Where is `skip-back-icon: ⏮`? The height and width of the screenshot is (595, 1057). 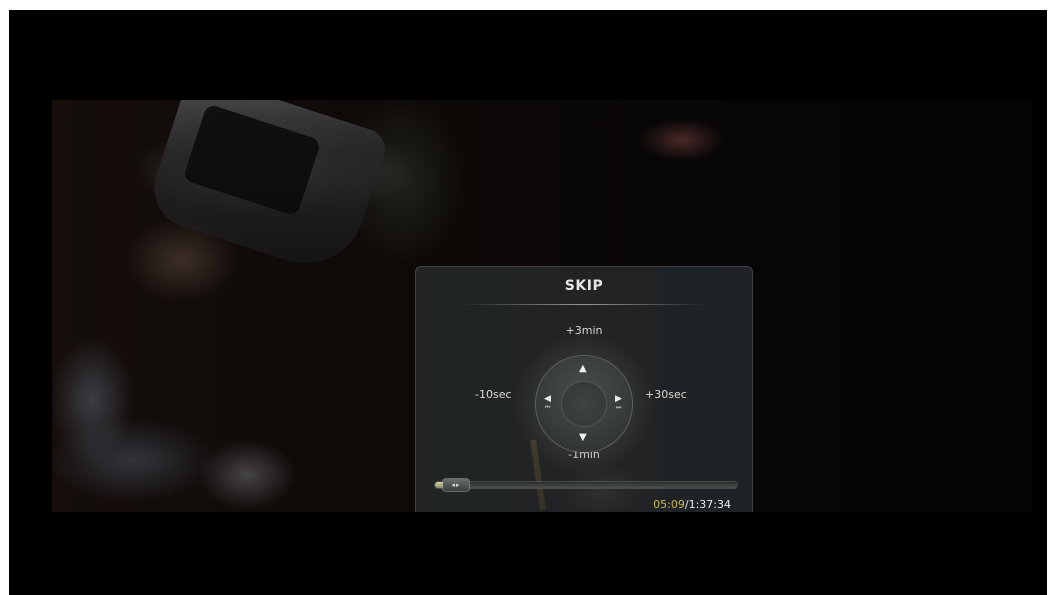 skip-back-icon: ⏮ is located at coordinates (548, 407).